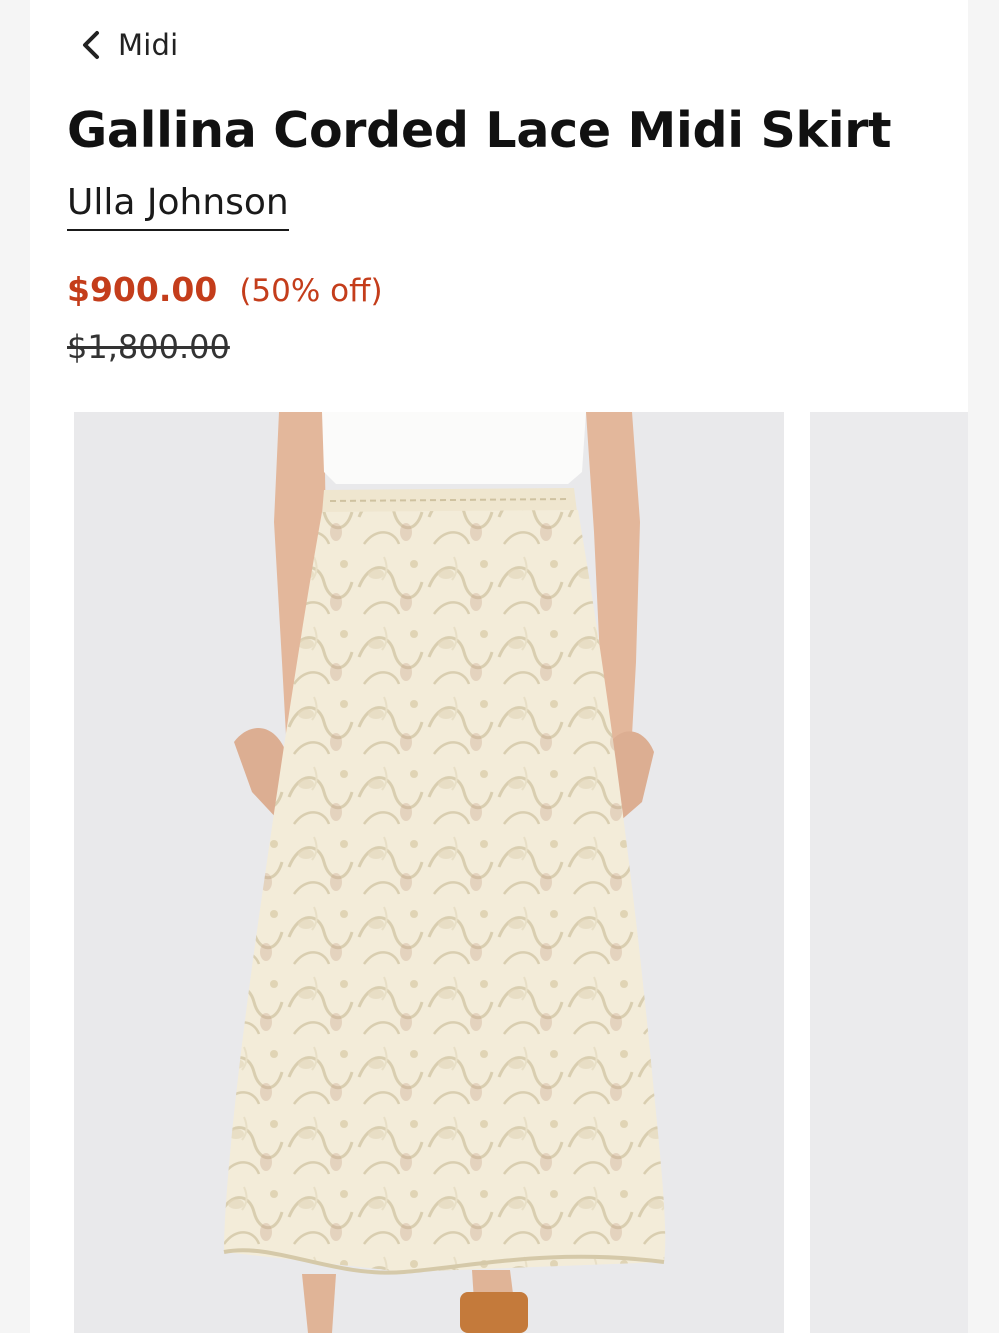 Image resolution: width=999 pixels, height=1333 pixels. What do you see at coordinates (225, 289) in the screenshot?
I see `price-row: $900.00 (50% off)` at bounding box center [225, 289].